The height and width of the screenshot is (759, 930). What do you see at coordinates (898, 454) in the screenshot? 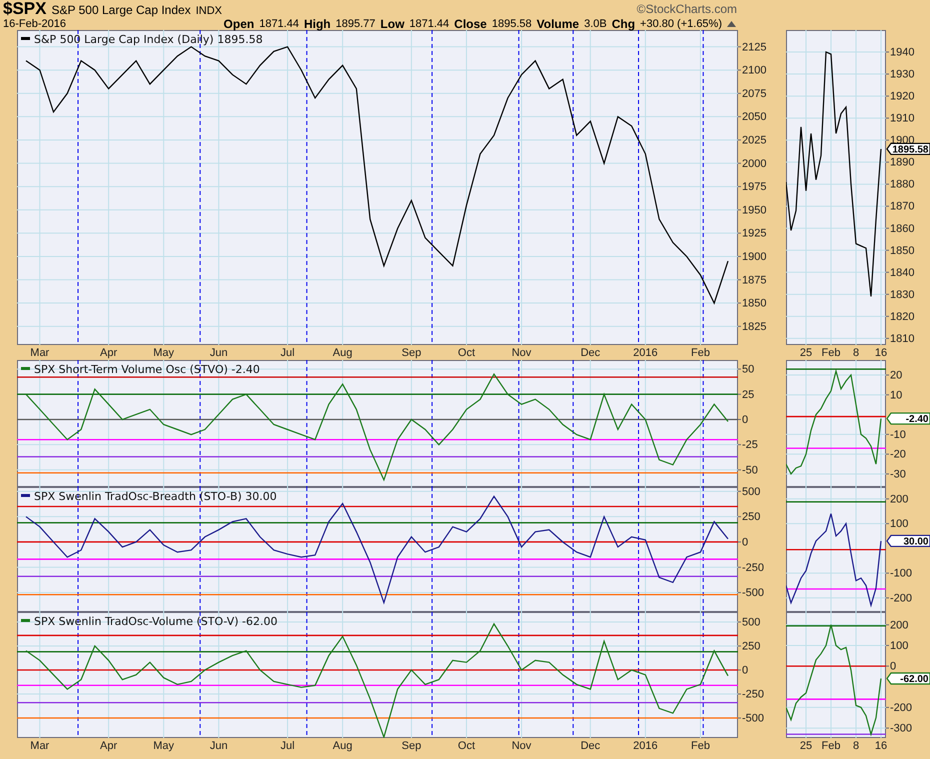
I see `axis-label: -20` at bounding box center [898, 454].